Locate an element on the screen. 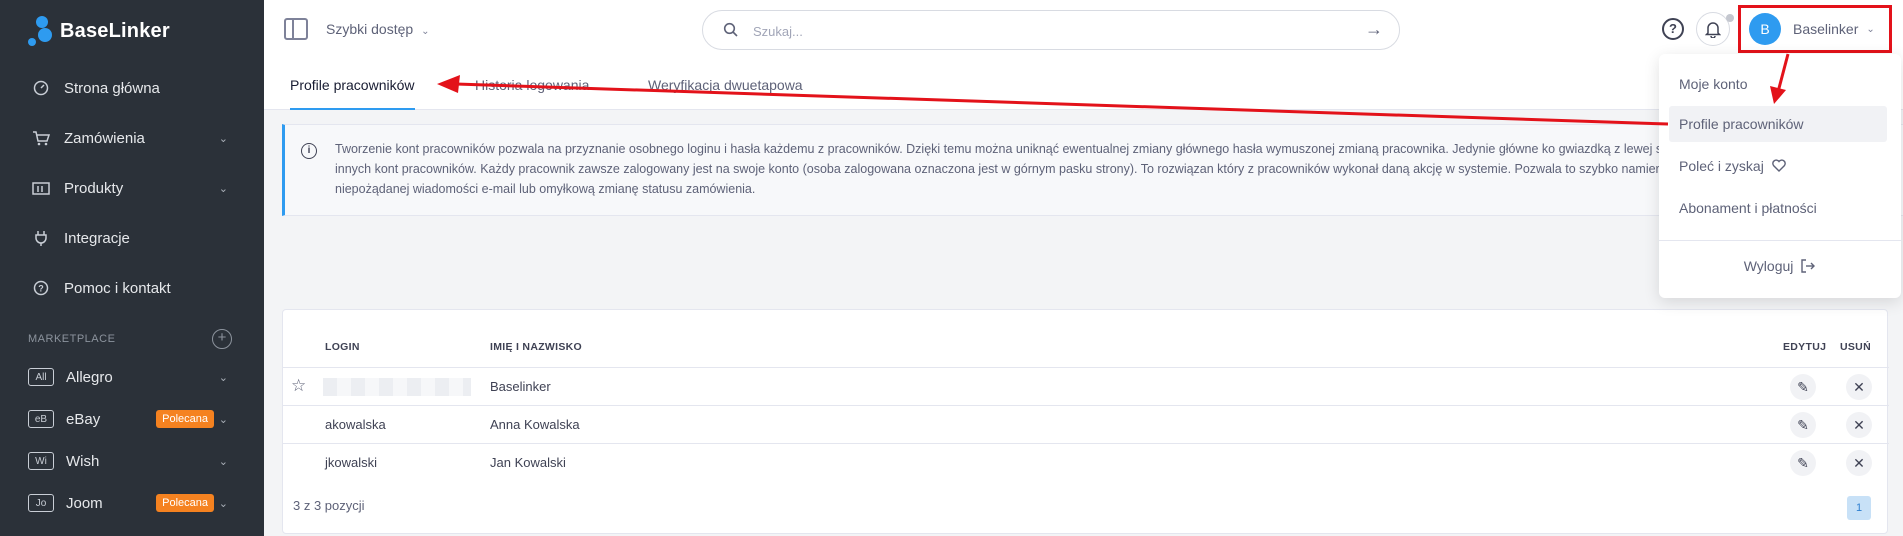 This screenshot has height=536, width=1903. sidebar-item-products: Produkty ⌄ is located at coordinates (132, 188).